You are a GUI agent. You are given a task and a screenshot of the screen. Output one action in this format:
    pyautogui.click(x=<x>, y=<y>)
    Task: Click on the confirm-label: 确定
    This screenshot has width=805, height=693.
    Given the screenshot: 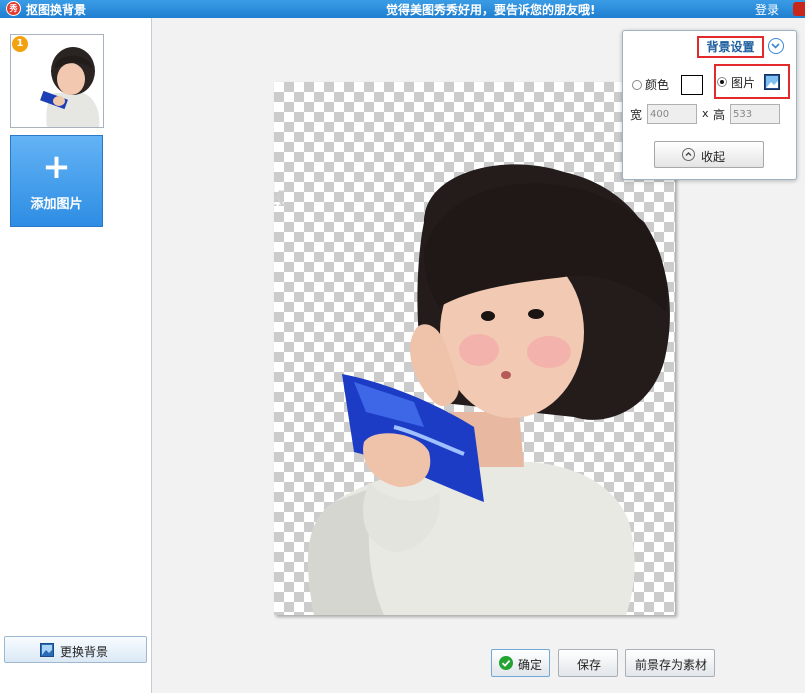 What is the action you would take?
    pyautogui.click(x=530, y=665)
    